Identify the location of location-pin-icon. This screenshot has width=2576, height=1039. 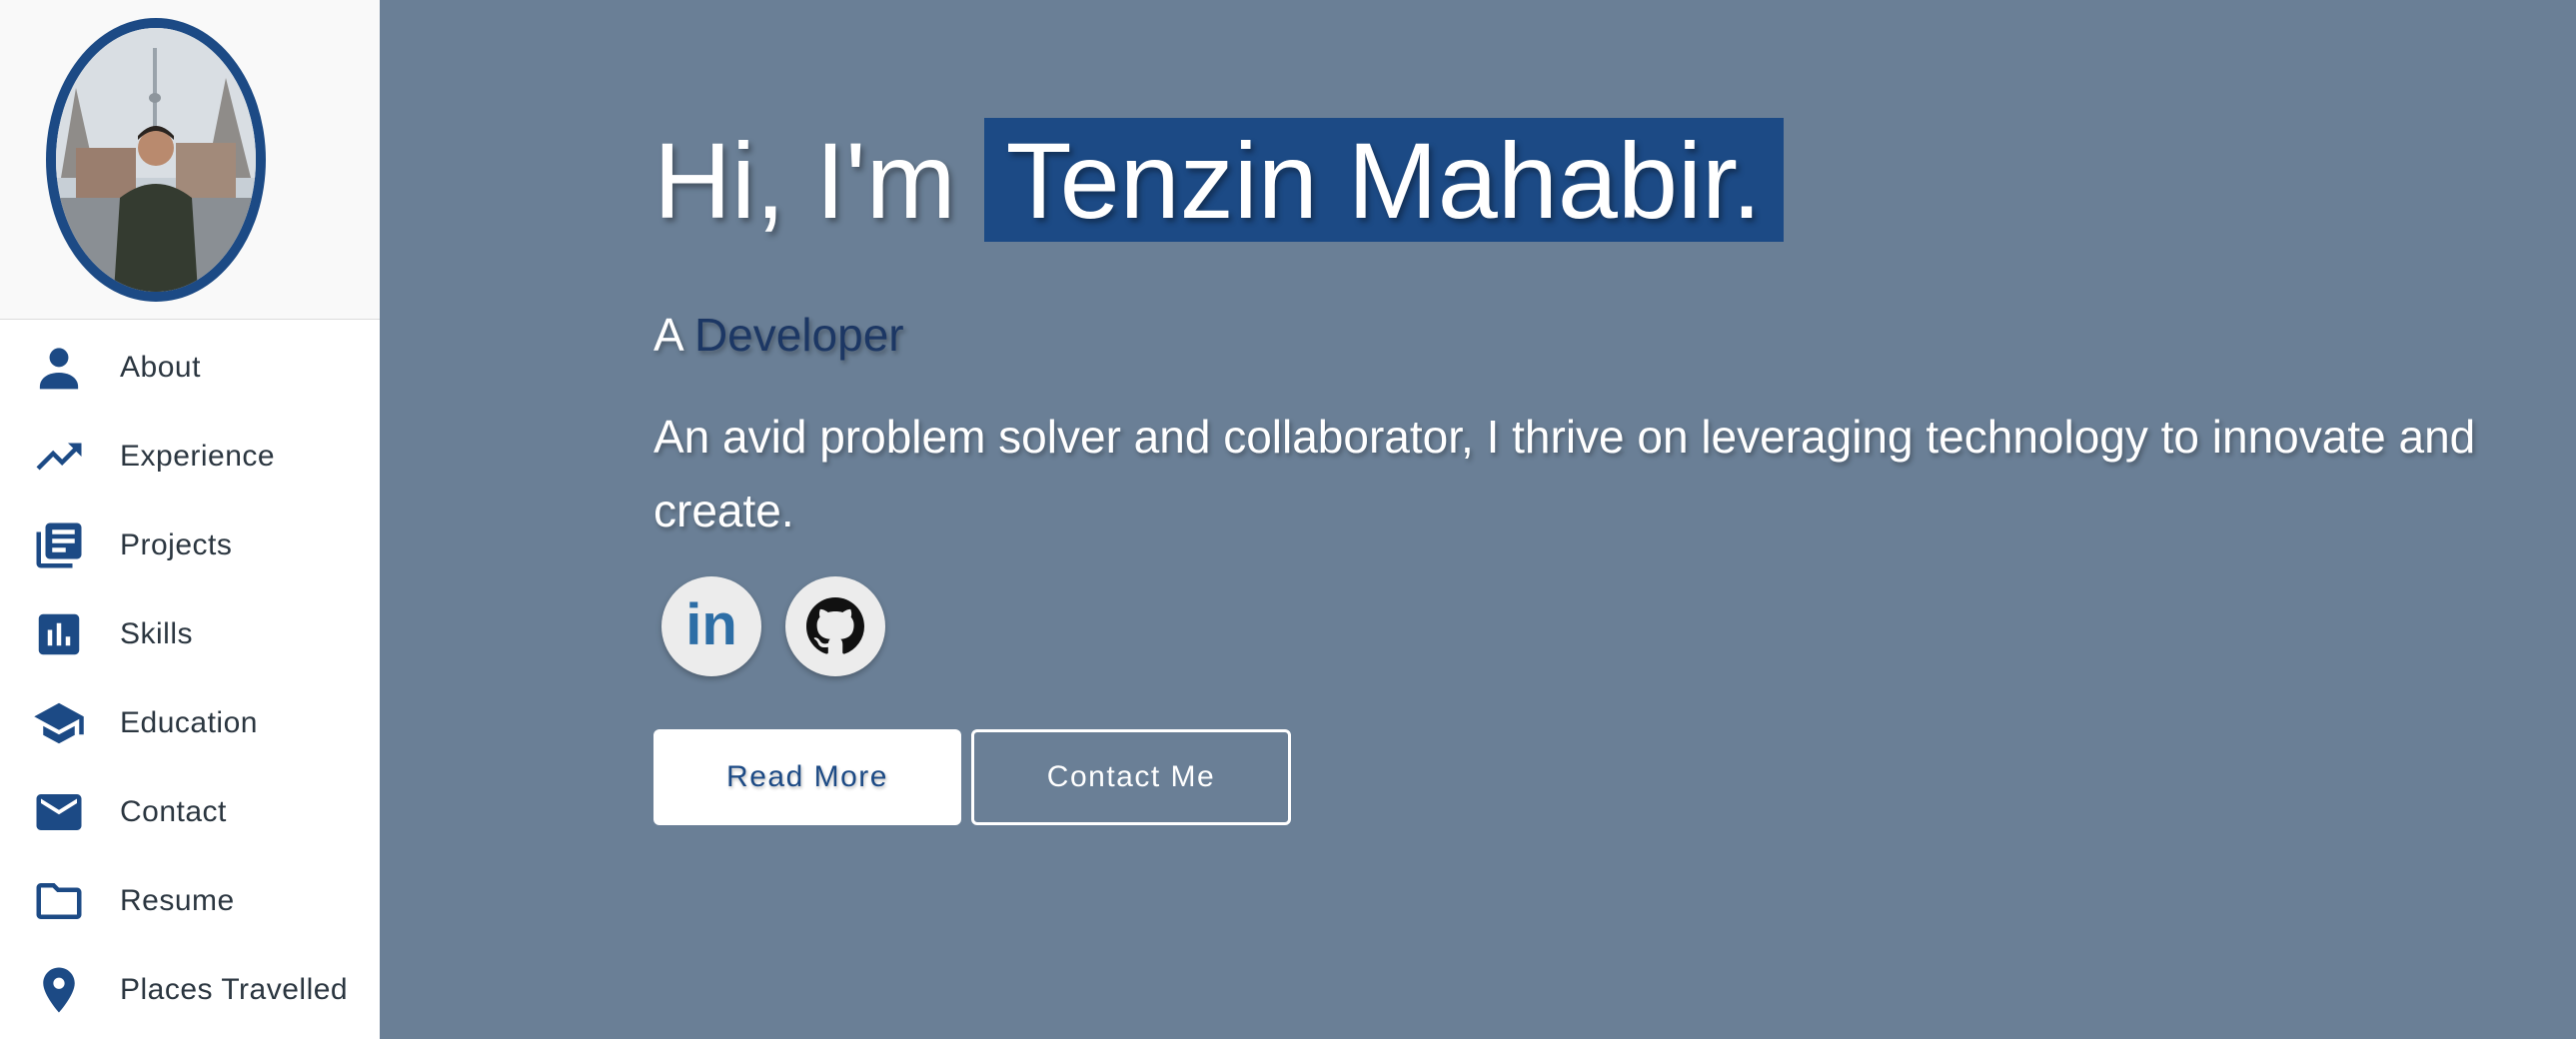
(59, 990).